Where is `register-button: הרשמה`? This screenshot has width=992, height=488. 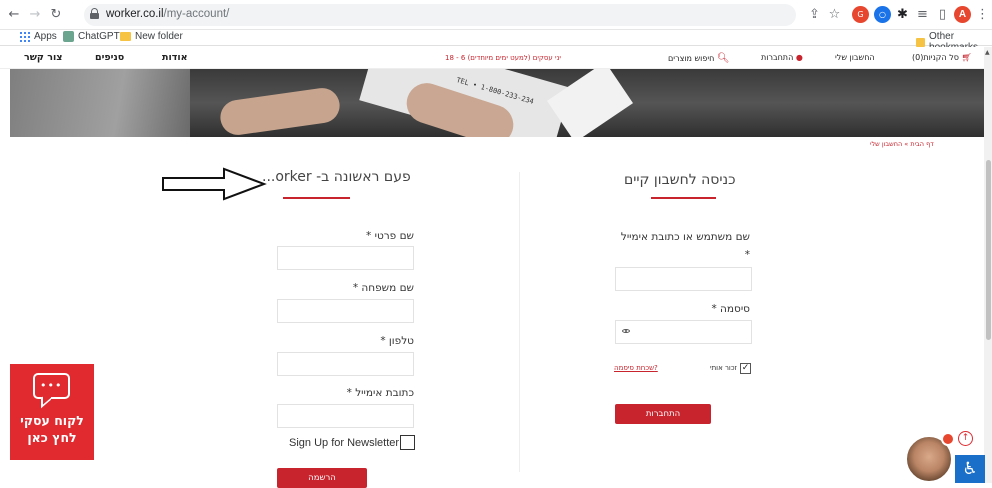
register-button: הרשמה is located at coordinates (322, 478).